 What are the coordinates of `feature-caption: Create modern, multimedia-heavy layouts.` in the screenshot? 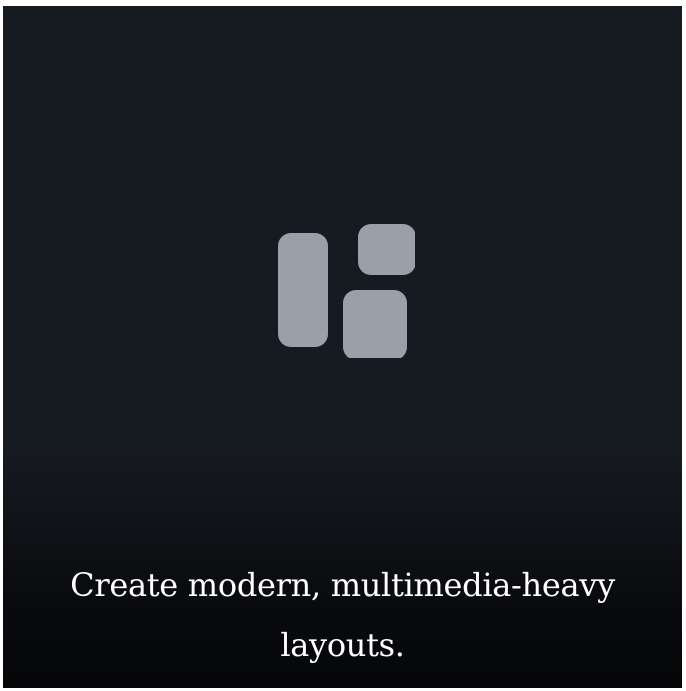 It's located at (342, 615).